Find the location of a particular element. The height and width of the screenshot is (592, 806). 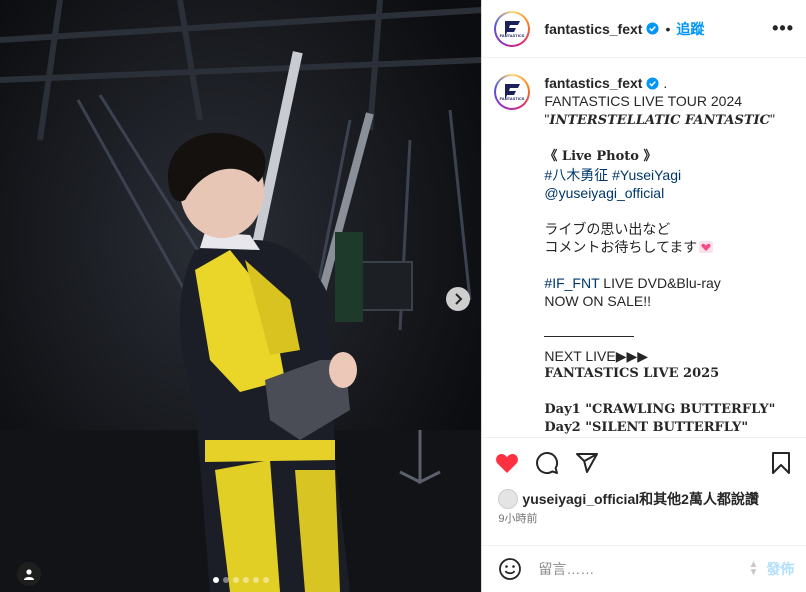

carousel-indicator is located at coordinates (241, 580).